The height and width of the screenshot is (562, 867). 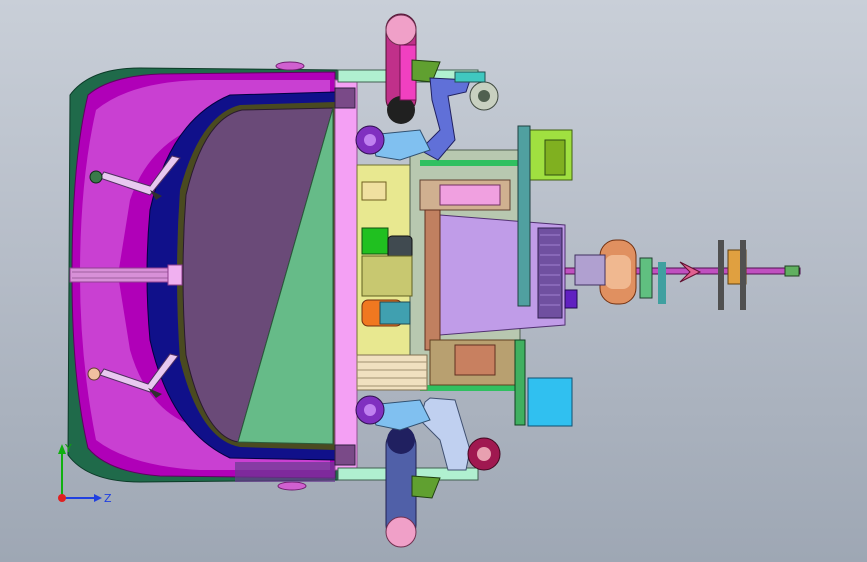 What do you see at coordinates (646, 278) in the screenshot?
I see `rear-bracket` at bounding box center [646, 278].